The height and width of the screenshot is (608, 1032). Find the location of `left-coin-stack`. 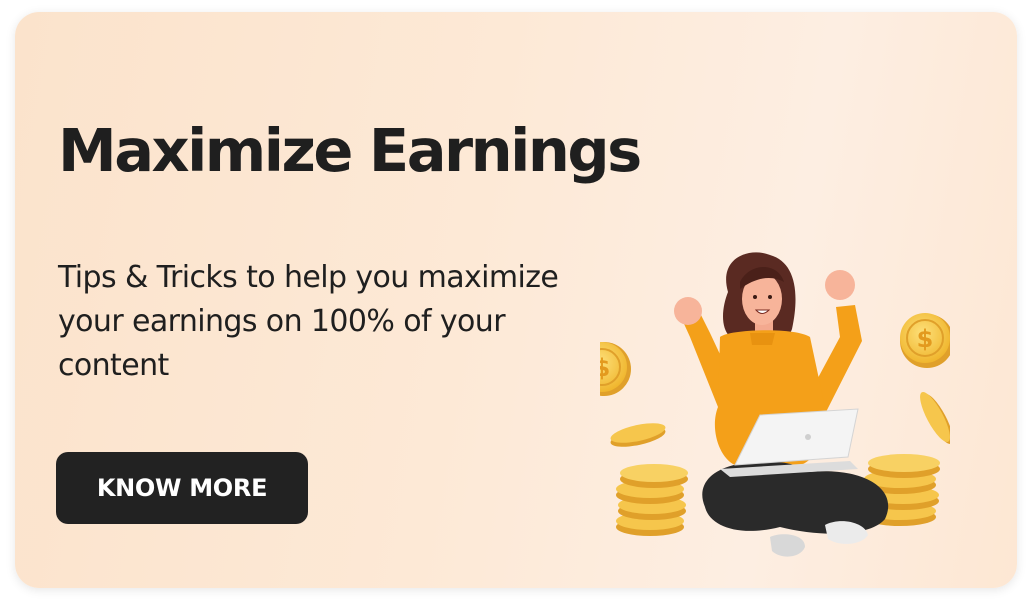

left-coin-stack is located at coordinates (652, 500).